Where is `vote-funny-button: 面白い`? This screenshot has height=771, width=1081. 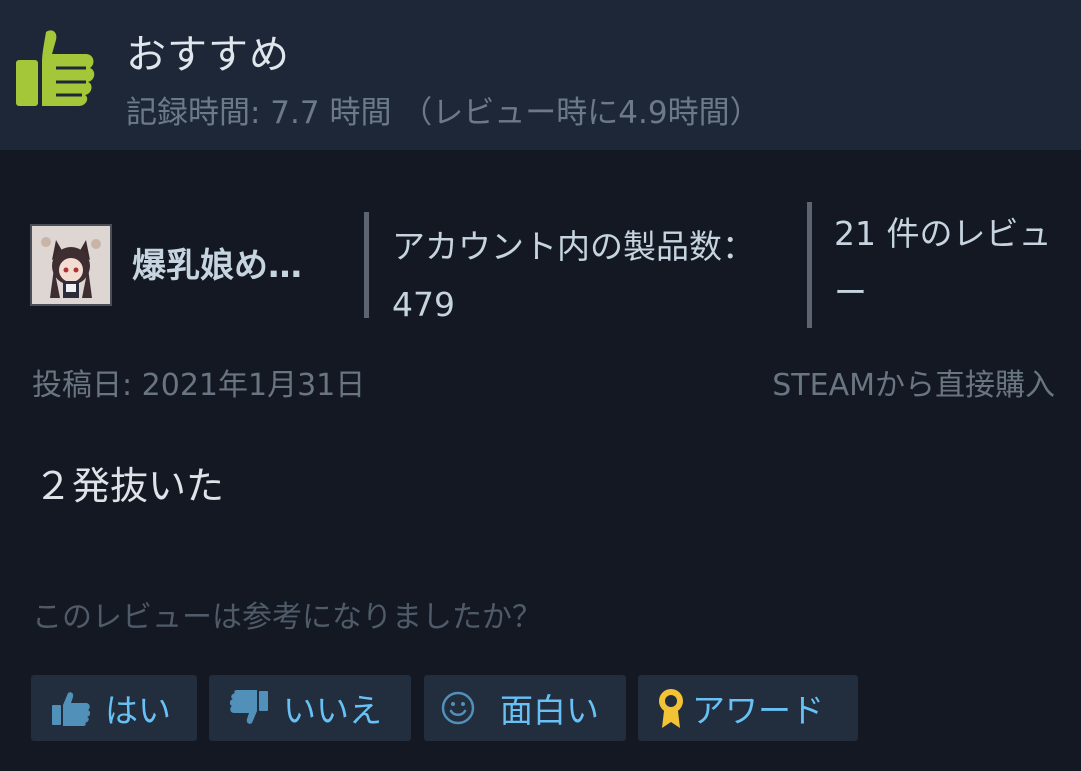
vote-funny-button: 面白い is located at coordinates (525, 708).